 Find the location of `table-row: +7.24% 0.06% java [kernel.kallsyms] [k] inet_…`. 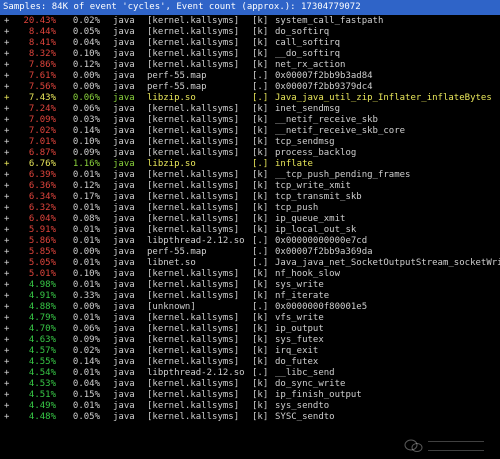

table-row: +7.24% 0.06% java [kernel.kallsyms] [k] inet_… is located at coordinates (250, 109).